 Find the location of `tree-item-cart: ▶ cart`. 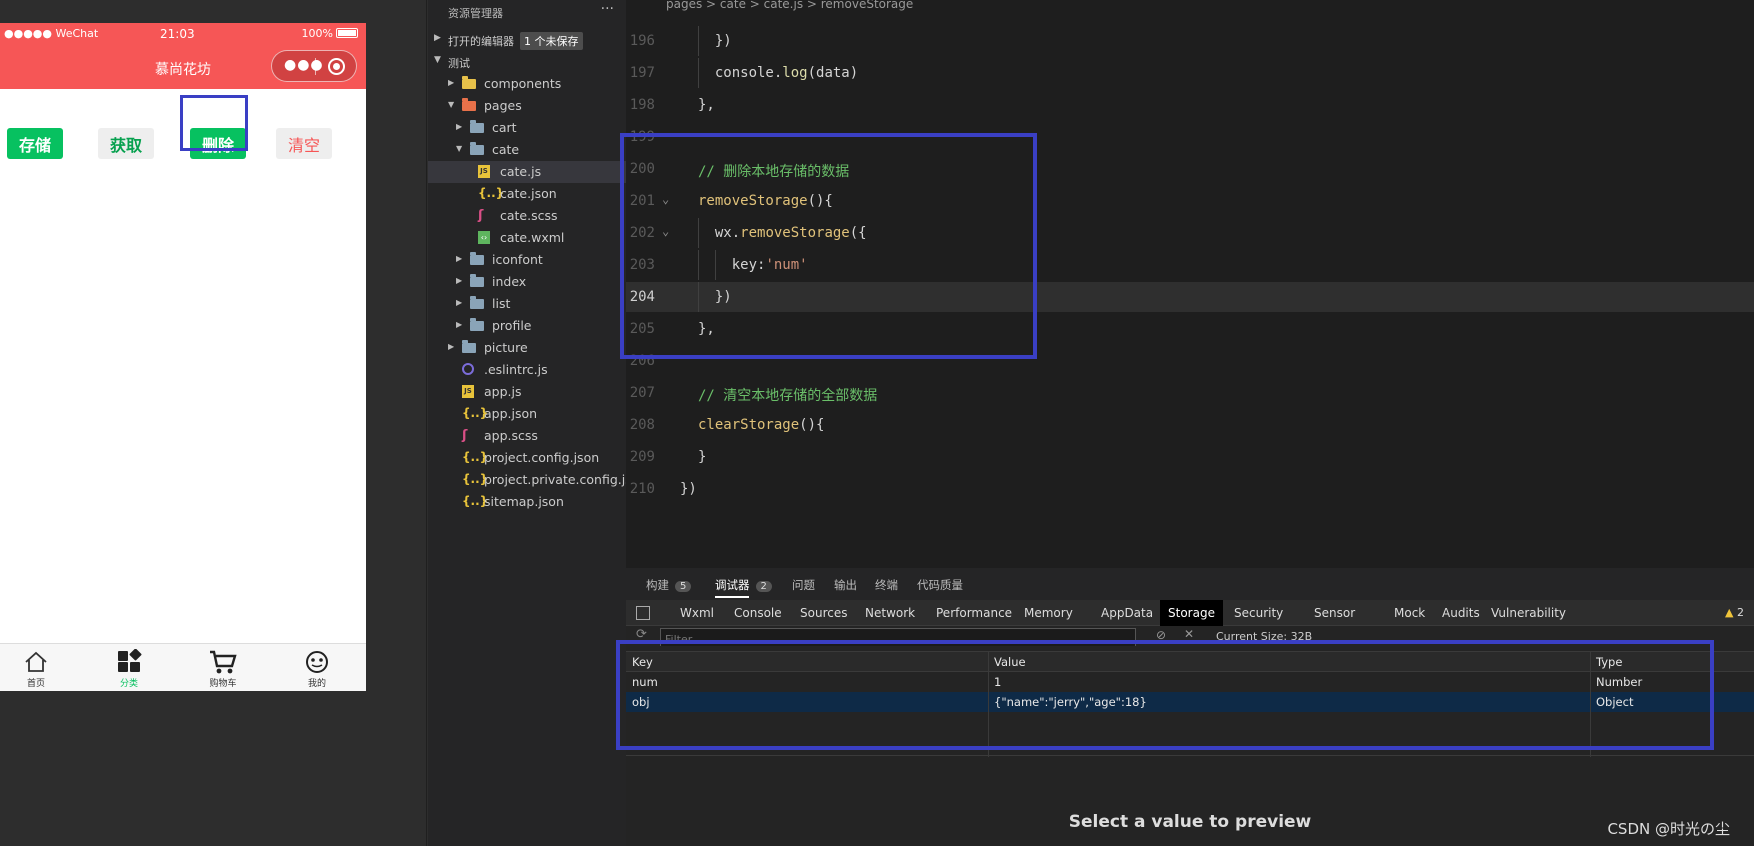

tree-item-cart: ▶ cart is located at coordinates (527, 128).